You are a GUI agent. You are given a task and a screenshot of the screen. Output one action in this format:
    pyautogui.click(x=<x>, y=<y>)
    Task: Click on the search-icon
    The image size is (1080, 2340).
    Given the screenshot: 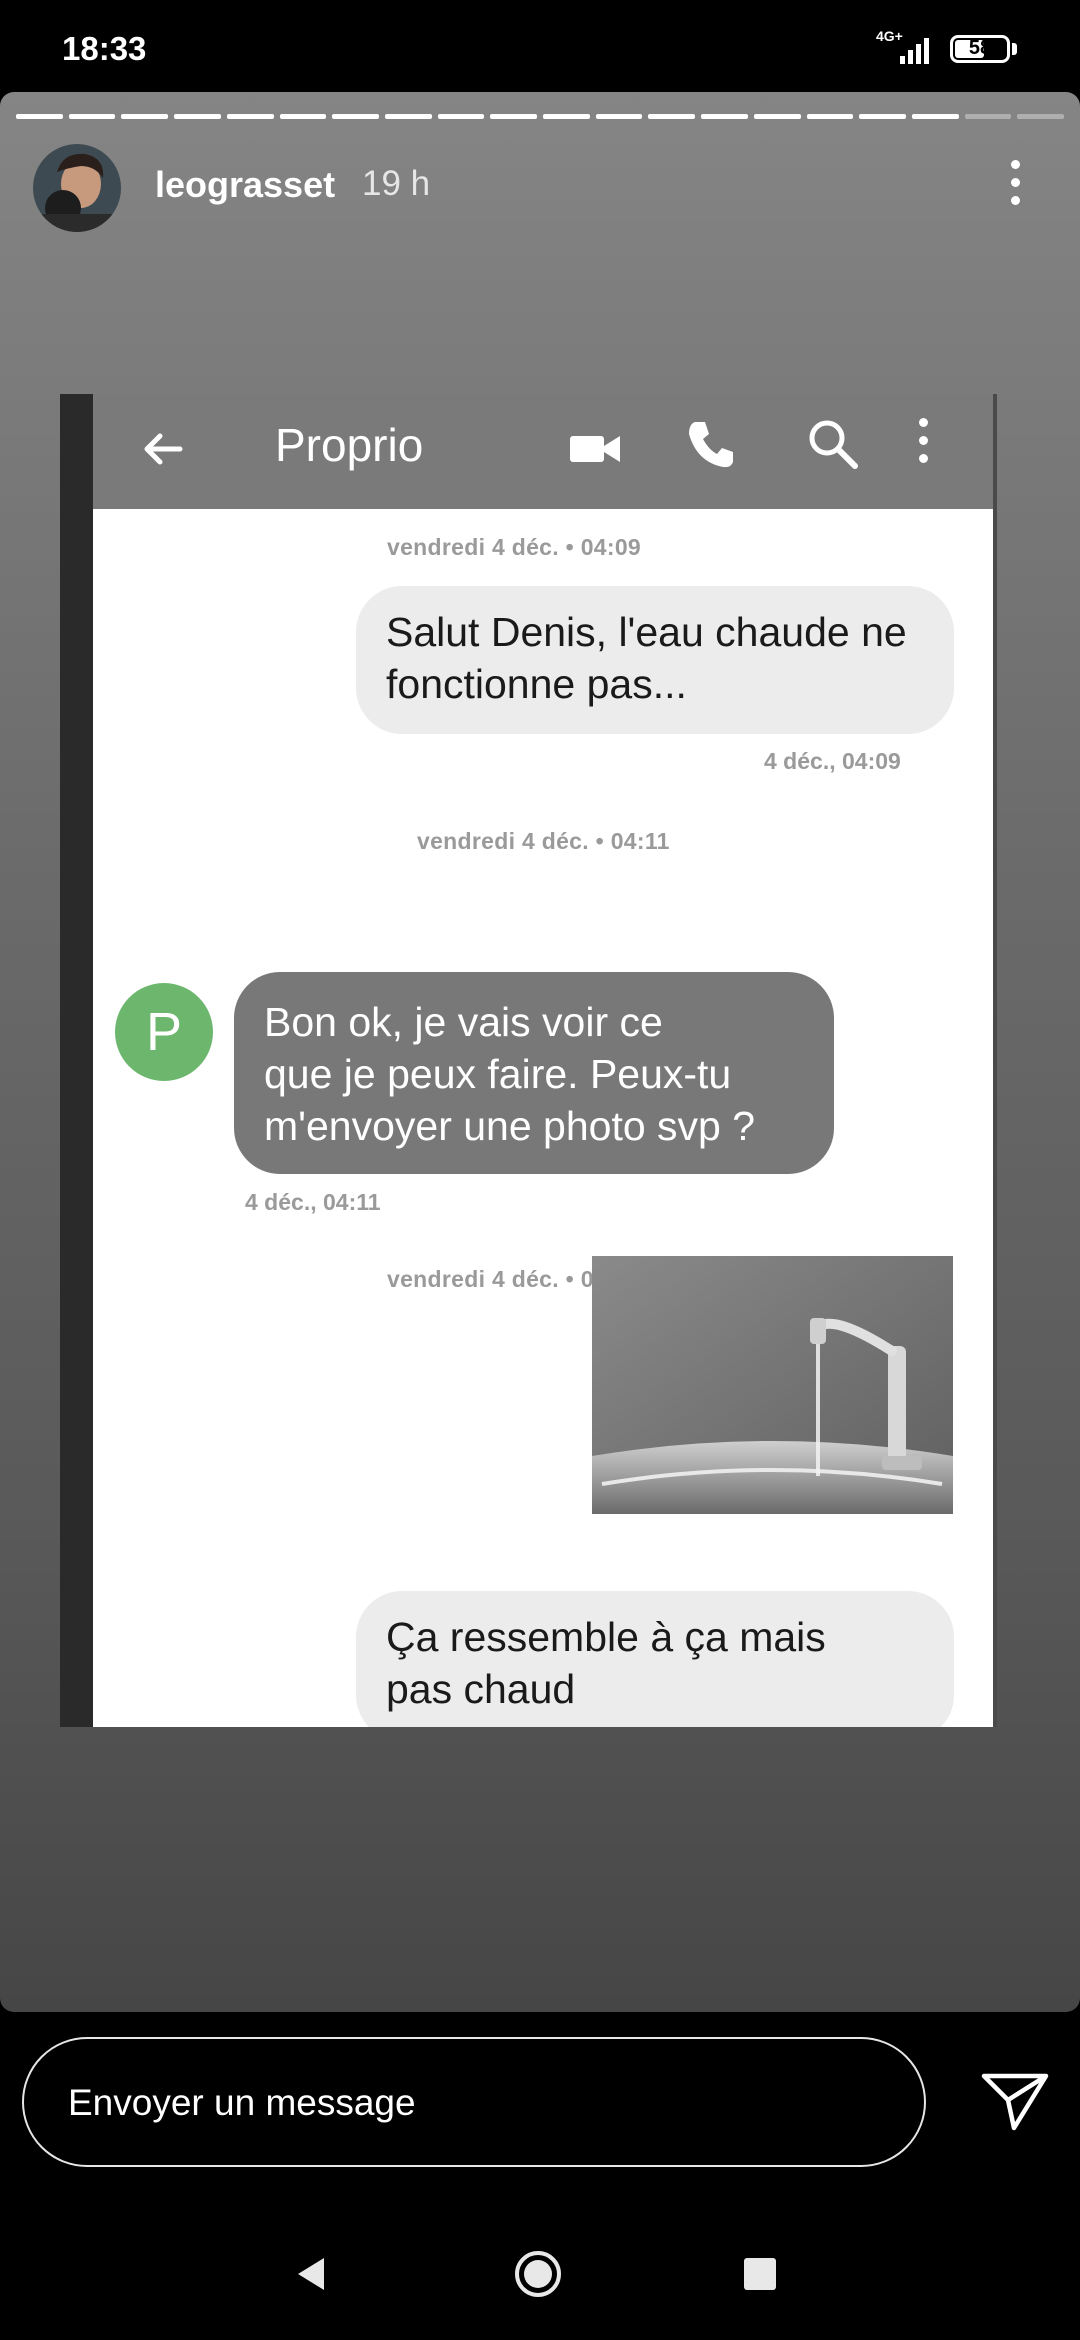 What is the action you would take?
    pyautogui.click(x=833, y=444)
    